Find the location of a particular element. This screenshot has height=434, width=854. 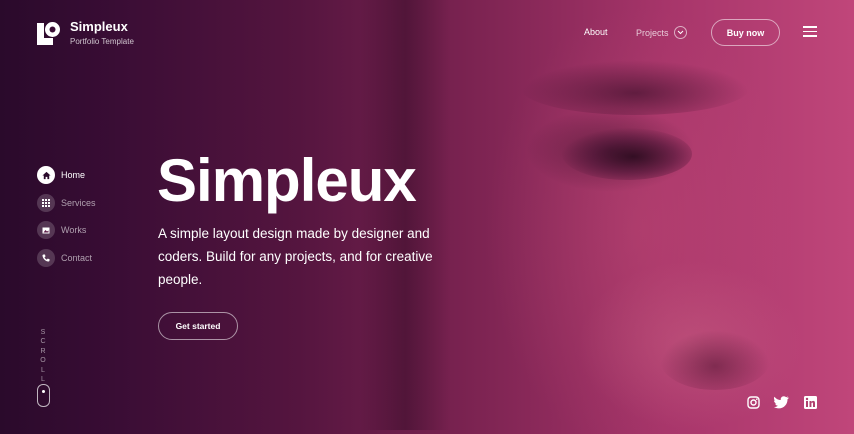

twitter-icon is located at coordinates (781, 402).